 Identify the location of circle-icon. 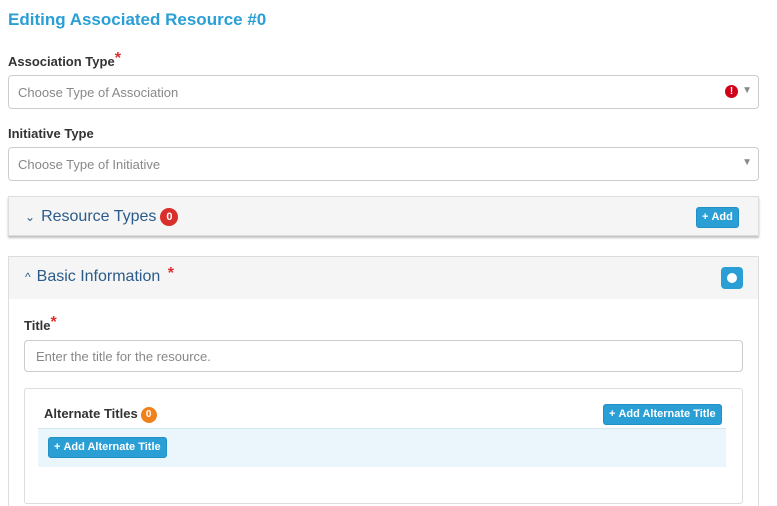
(732, 278).